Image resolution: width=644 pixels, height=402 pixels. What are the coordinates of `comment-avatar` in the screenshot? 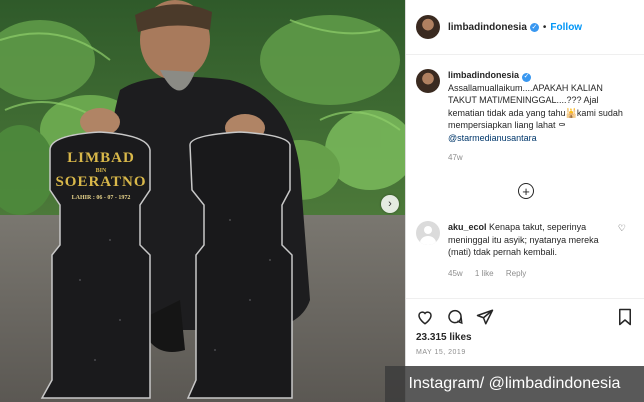 It's located at (428, 233).